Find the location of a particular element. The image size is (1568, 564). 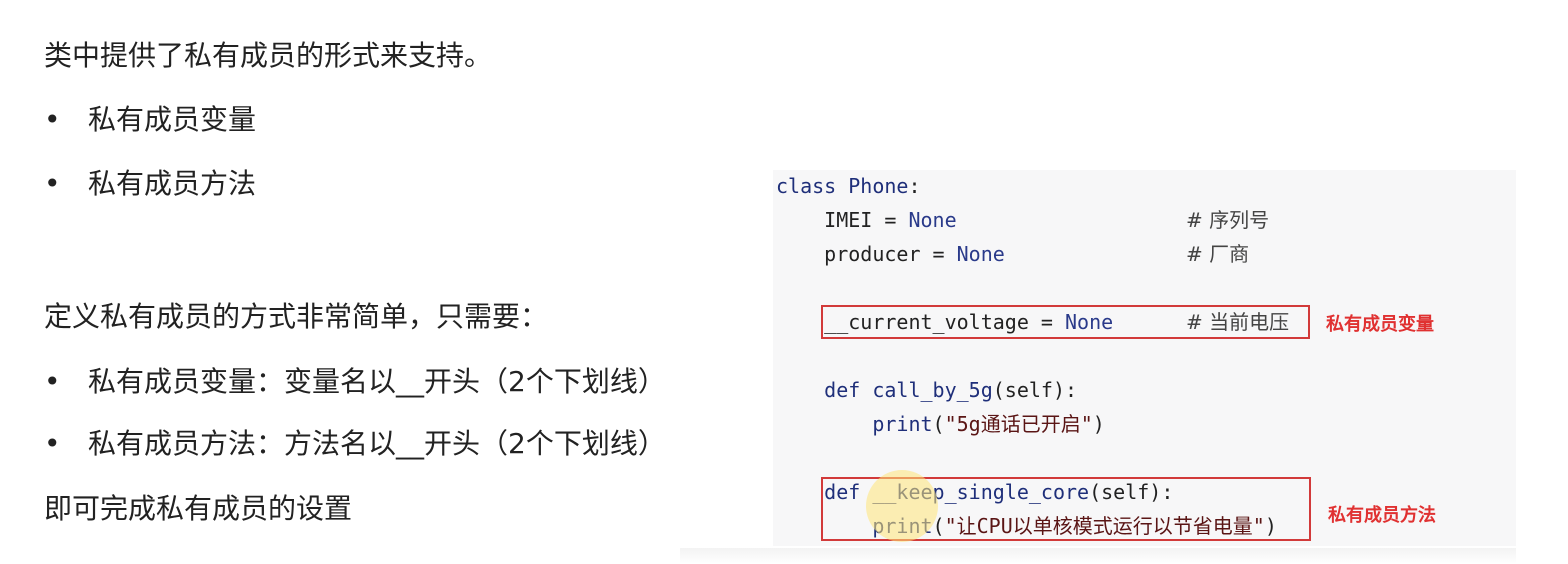

code-class-name: Phone is located at coordinates (878, 186).